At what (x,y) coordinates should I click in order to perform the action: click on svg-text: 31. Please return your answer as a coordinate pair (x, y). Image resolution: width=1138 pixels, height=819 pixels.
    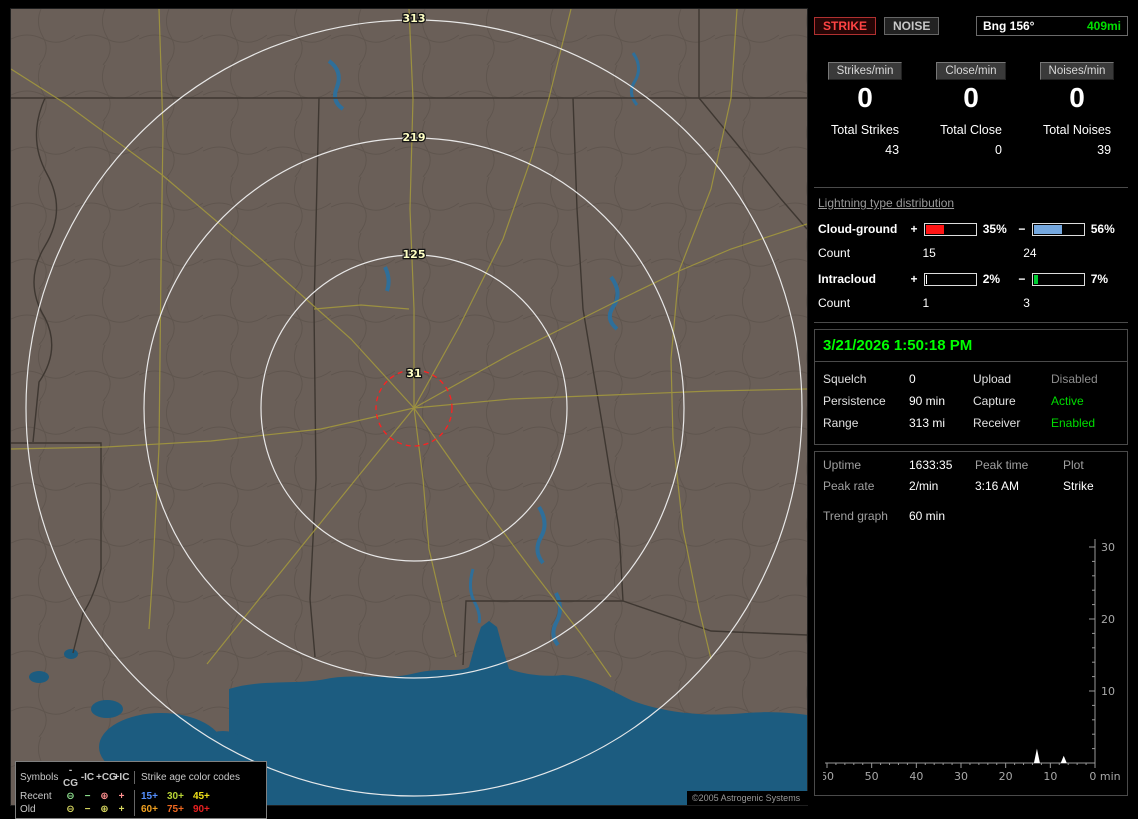
    Looking at the image, I should click on (413, 373).